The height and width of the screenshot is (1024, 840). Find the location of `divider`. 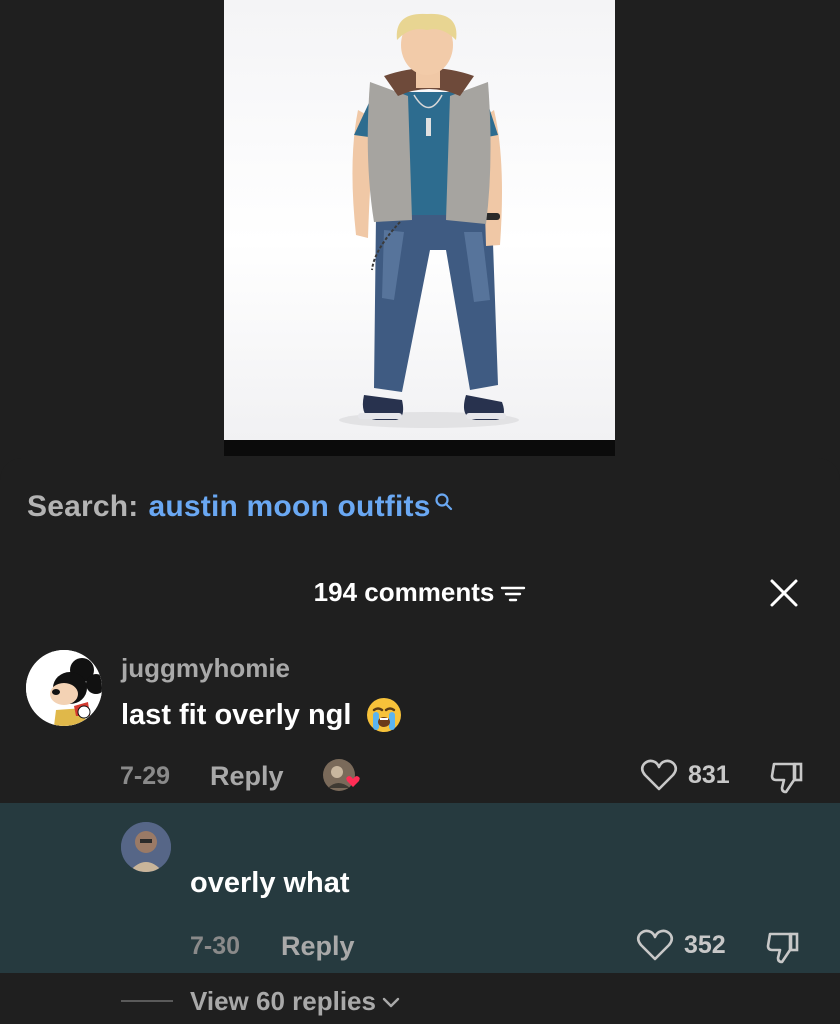

divider is located at coordinates (147, 1001).